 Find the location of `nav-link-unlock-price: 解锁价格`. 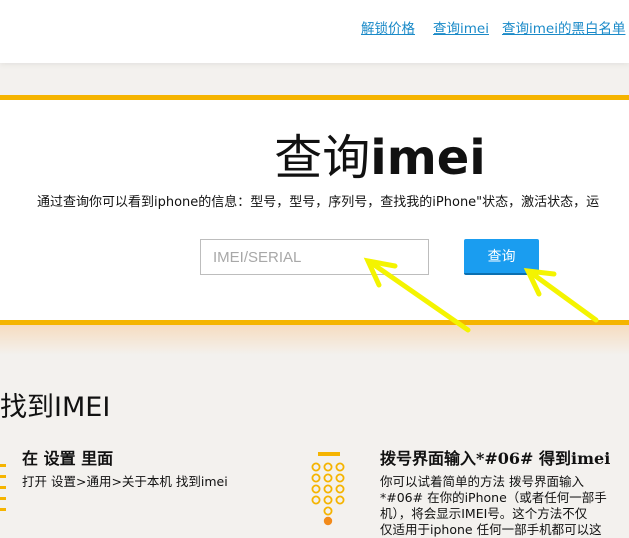

nav-link-unlock-price: 解锁价格 is located at coordinates (388, 27).